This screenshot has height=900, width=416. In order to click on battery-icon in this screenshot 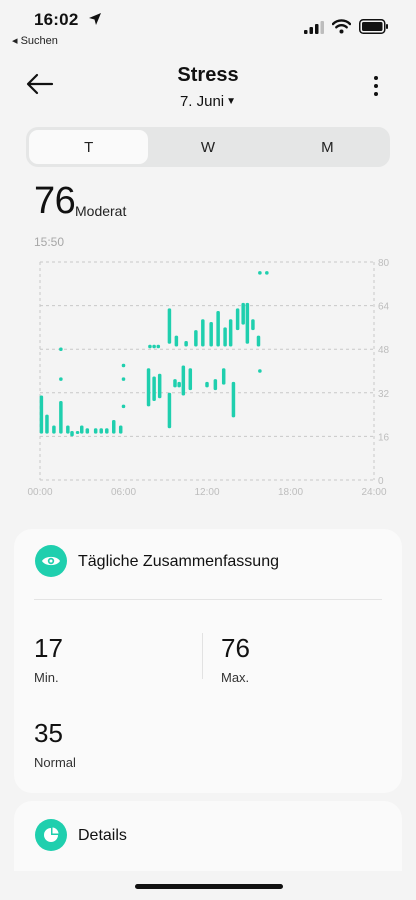, I will do `click(373, 26)`.